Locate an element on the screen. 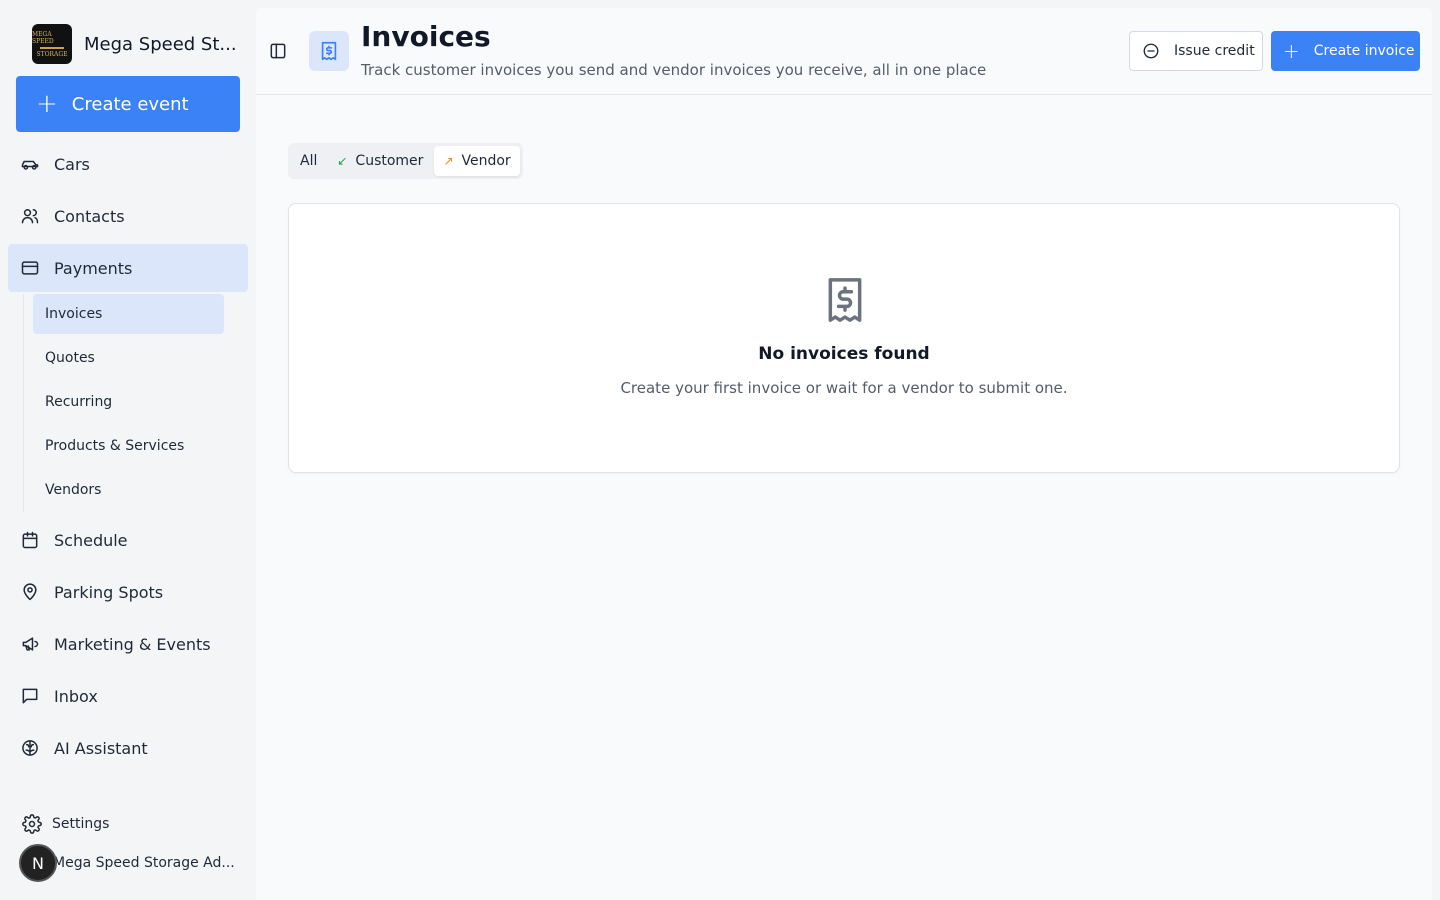 This screenshot has height=900, width=1440. create-event-button: + Create event is located at coordinates (128, 104).